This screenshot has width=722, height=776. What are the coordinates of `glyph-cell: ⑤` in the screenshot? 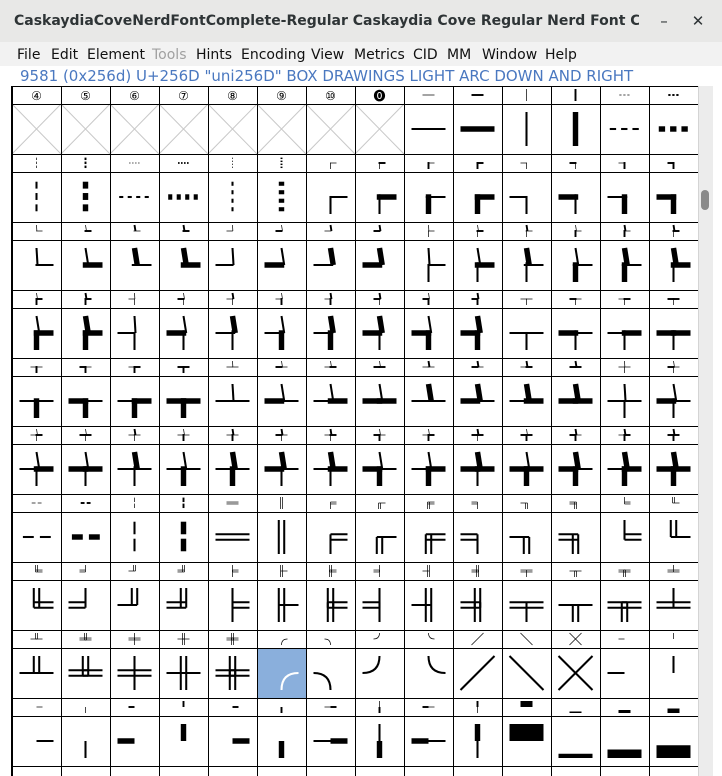 It's located at (85, 122).